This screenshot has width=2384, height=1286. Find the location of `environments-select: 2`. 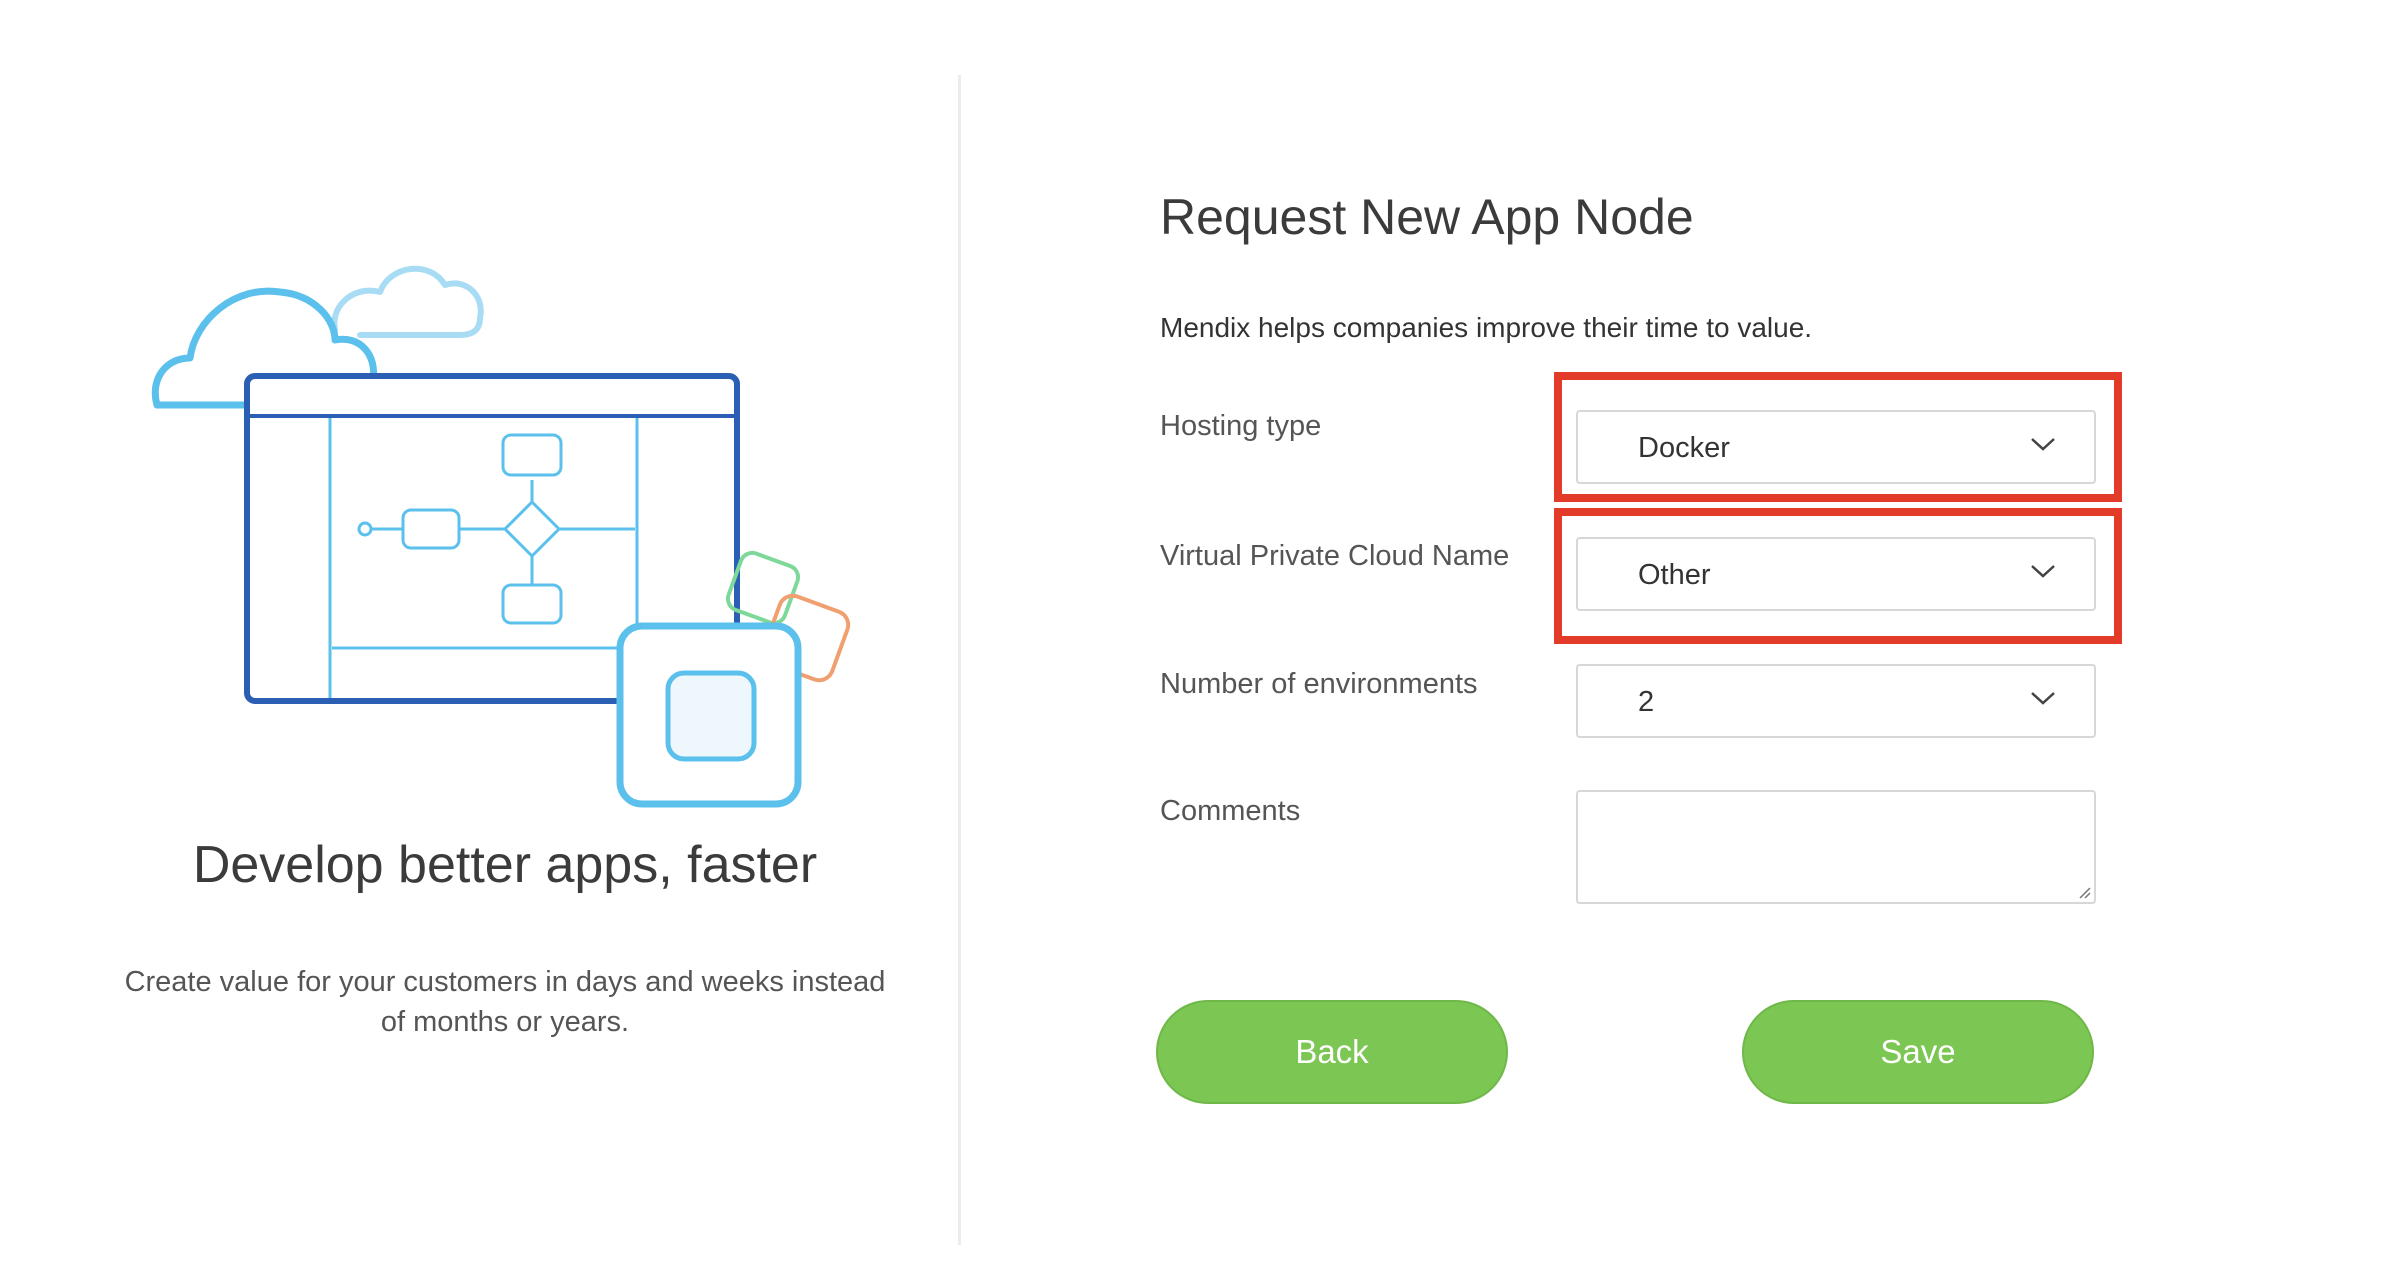

environments-select: 2 is located at coordinates (1836, 701).